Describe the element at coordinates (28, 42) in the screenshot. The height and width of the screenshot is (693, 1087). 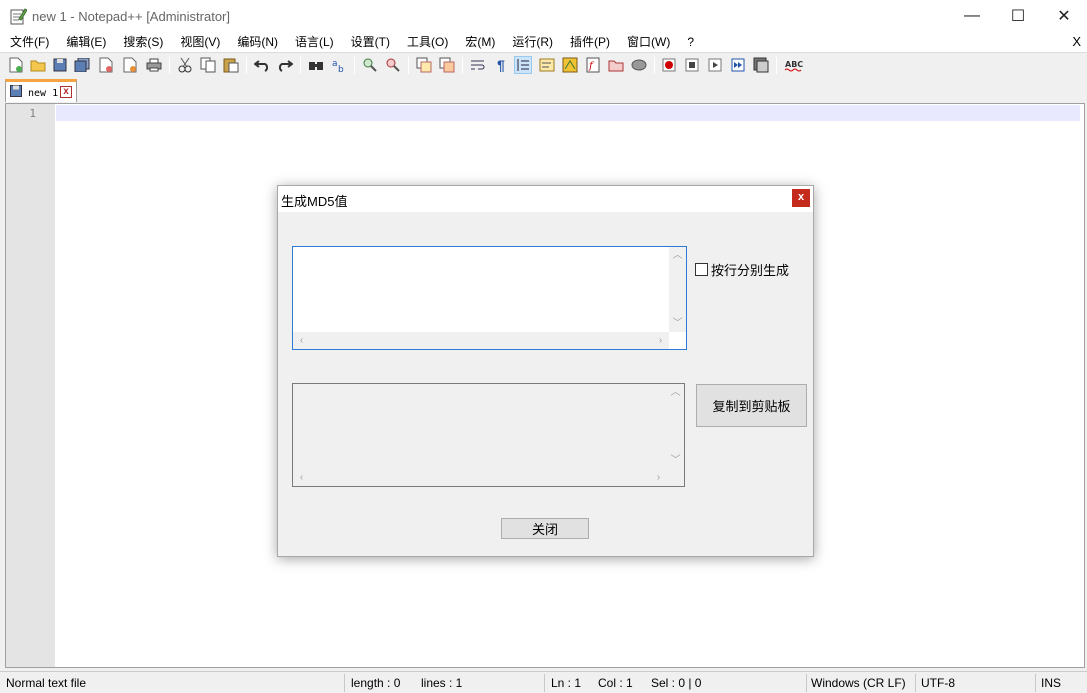
I see `menu-file: 文件(F)` at that location.